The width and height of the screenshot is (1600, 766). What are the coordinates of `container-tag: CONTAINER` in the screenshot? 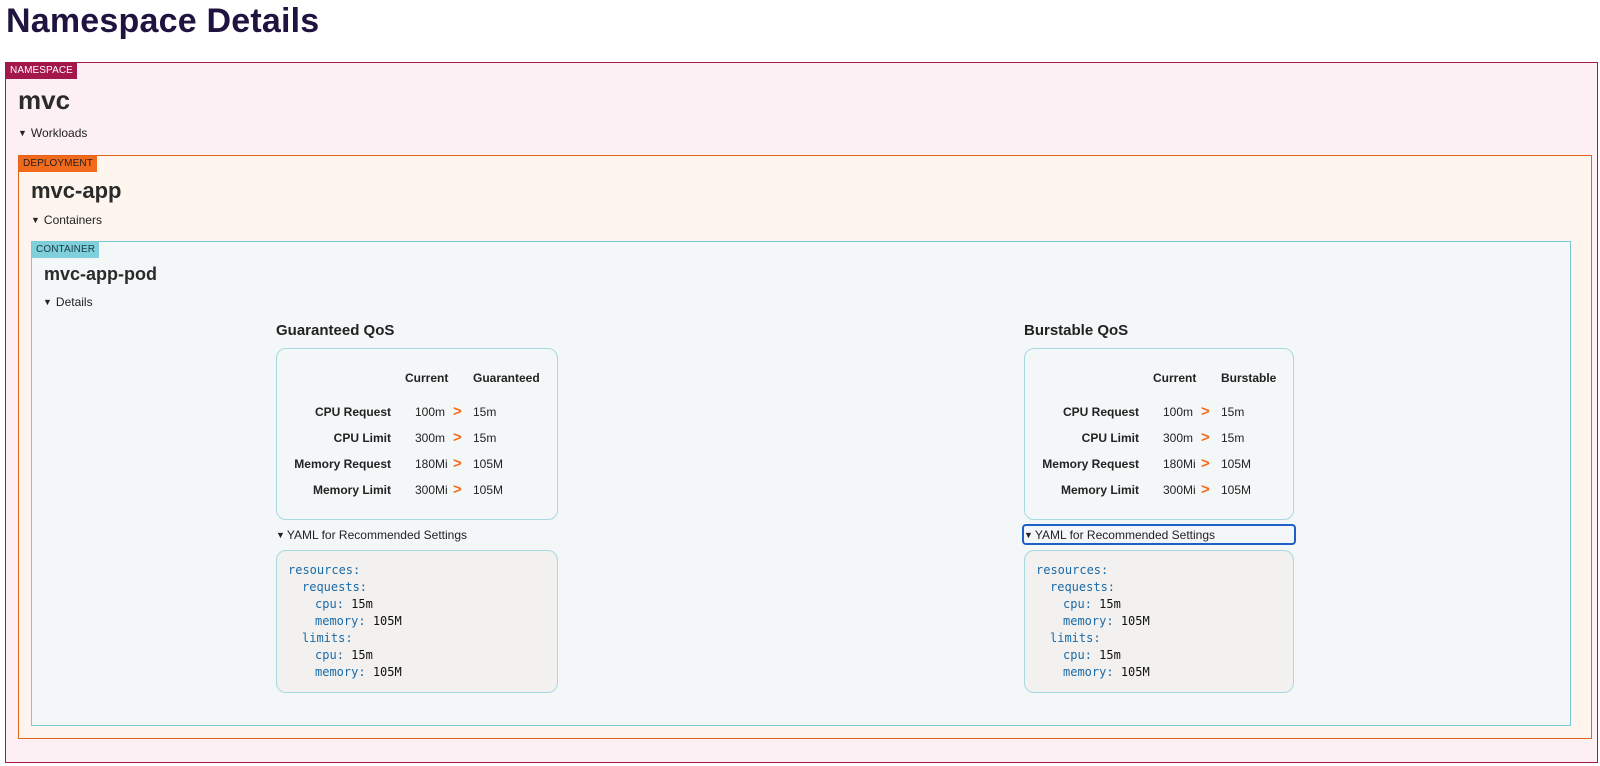 It's located at (66, 250).